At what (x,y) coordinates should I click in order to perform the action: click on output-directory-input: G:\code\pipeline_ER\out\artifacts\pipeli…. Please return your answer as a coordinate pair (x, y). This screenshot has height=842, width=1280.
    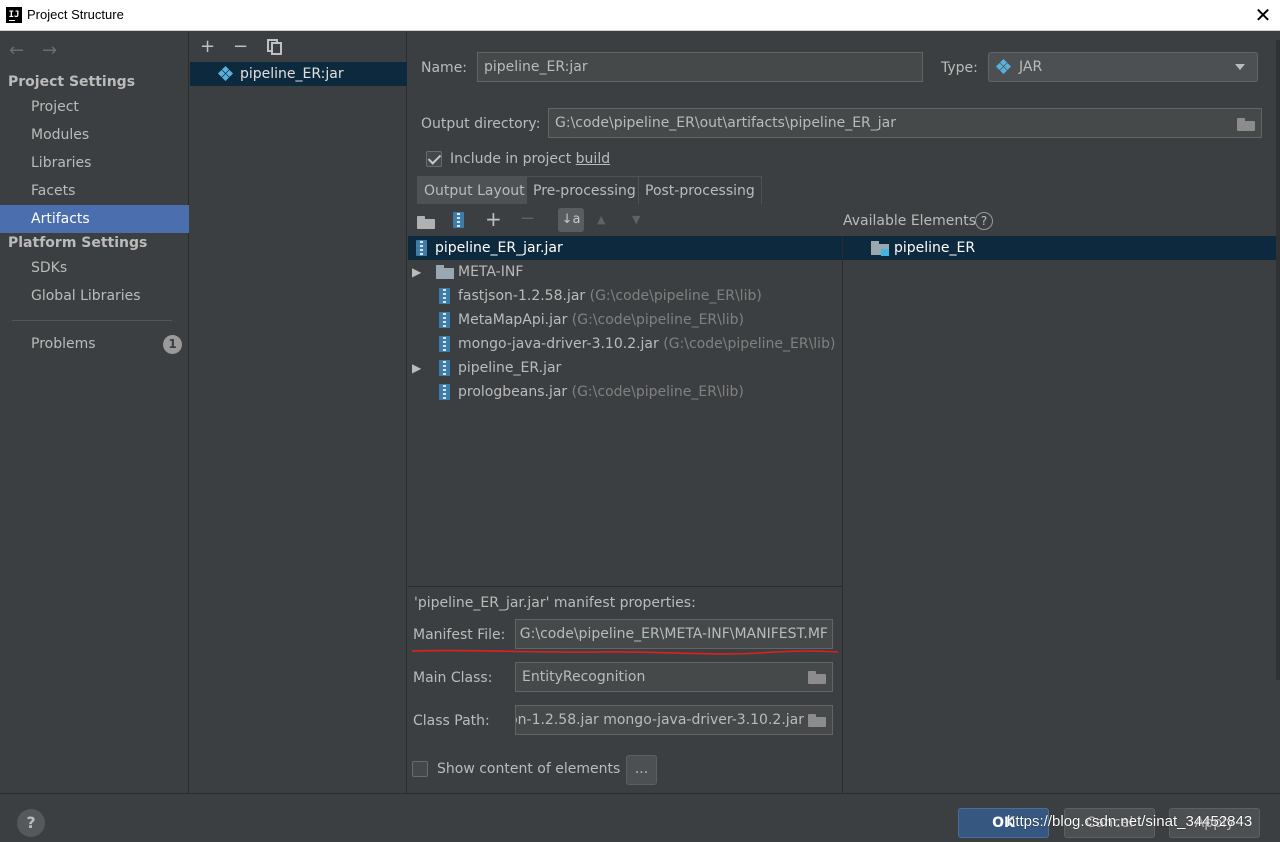
    Looking at the image, I should click on (905, 123).